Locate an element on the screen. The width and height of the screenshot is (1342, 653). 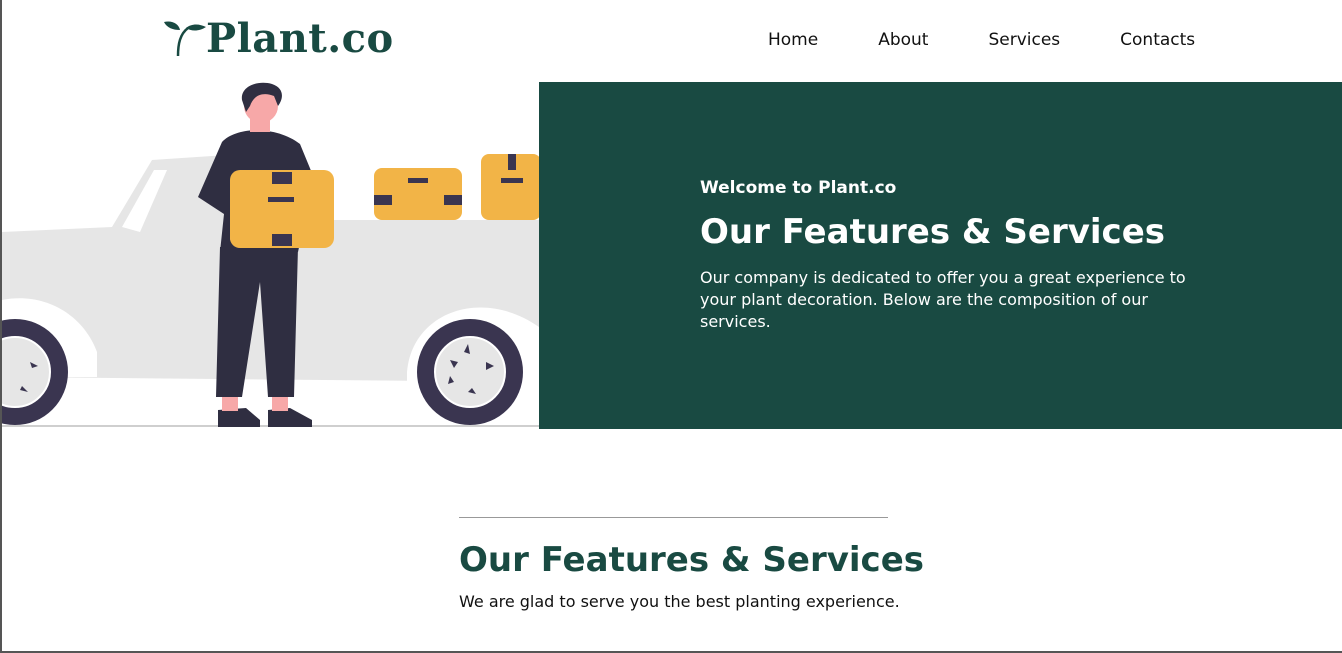
brand-logo: Plant.co is located at coordinates (277, 38).